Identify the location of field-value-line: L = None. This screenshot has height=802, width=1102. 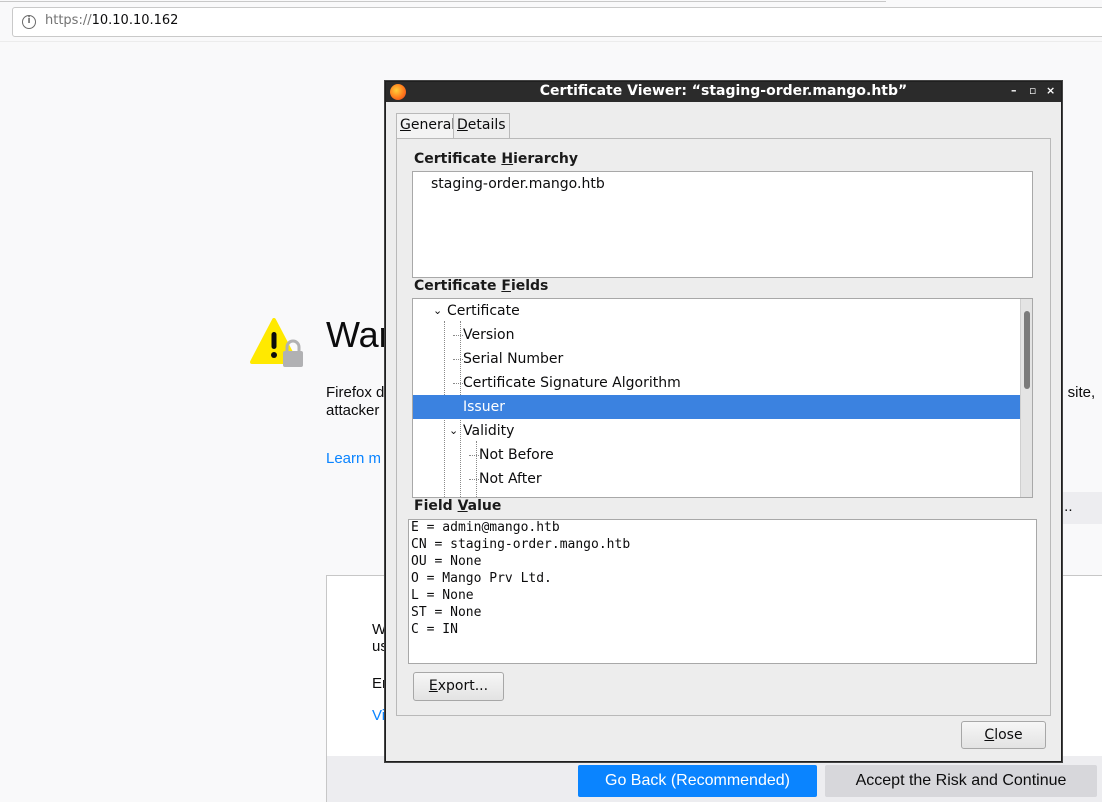
(442, 595).